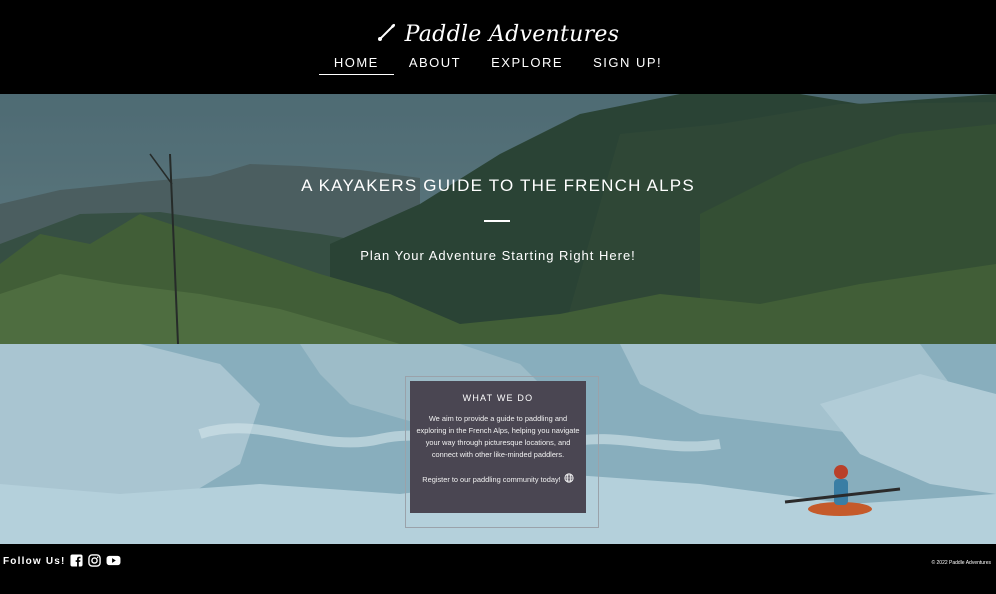  Describe the element at coordinates (498, 398) in the screenshot. I see `card-title: WHAT WE DO` at that location.